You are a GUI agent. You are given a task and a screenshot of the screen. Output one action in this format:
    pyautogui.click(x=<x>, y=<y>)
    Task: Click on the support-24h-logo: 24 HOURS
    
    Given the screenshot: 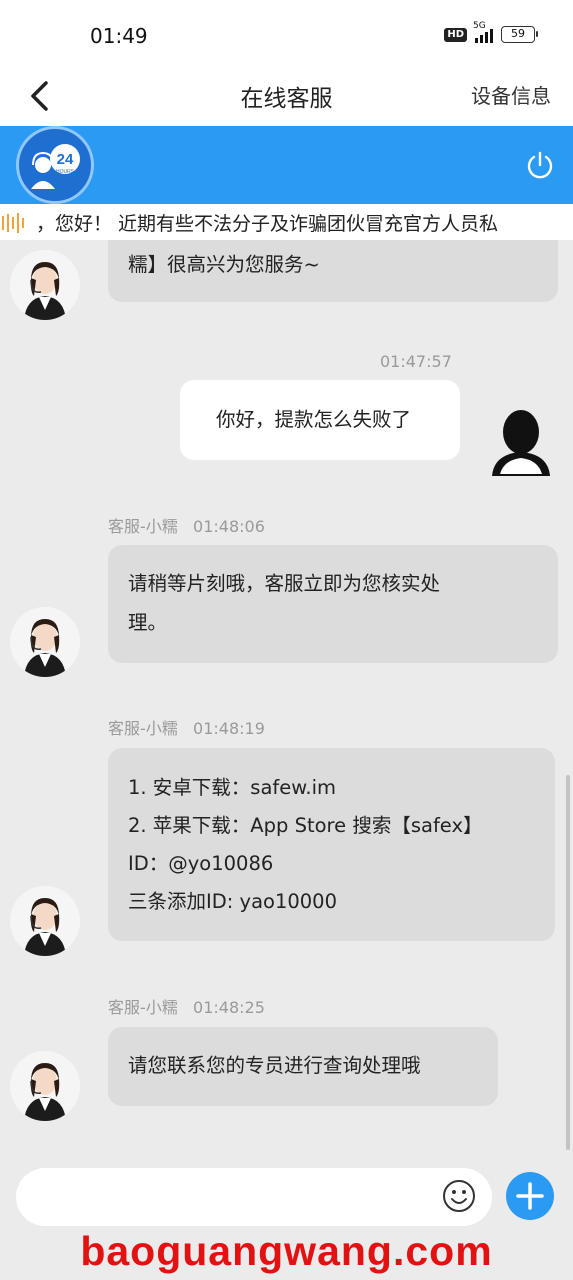 What is the action you would take?
    pyautogui.click(x=55, y=165)
    